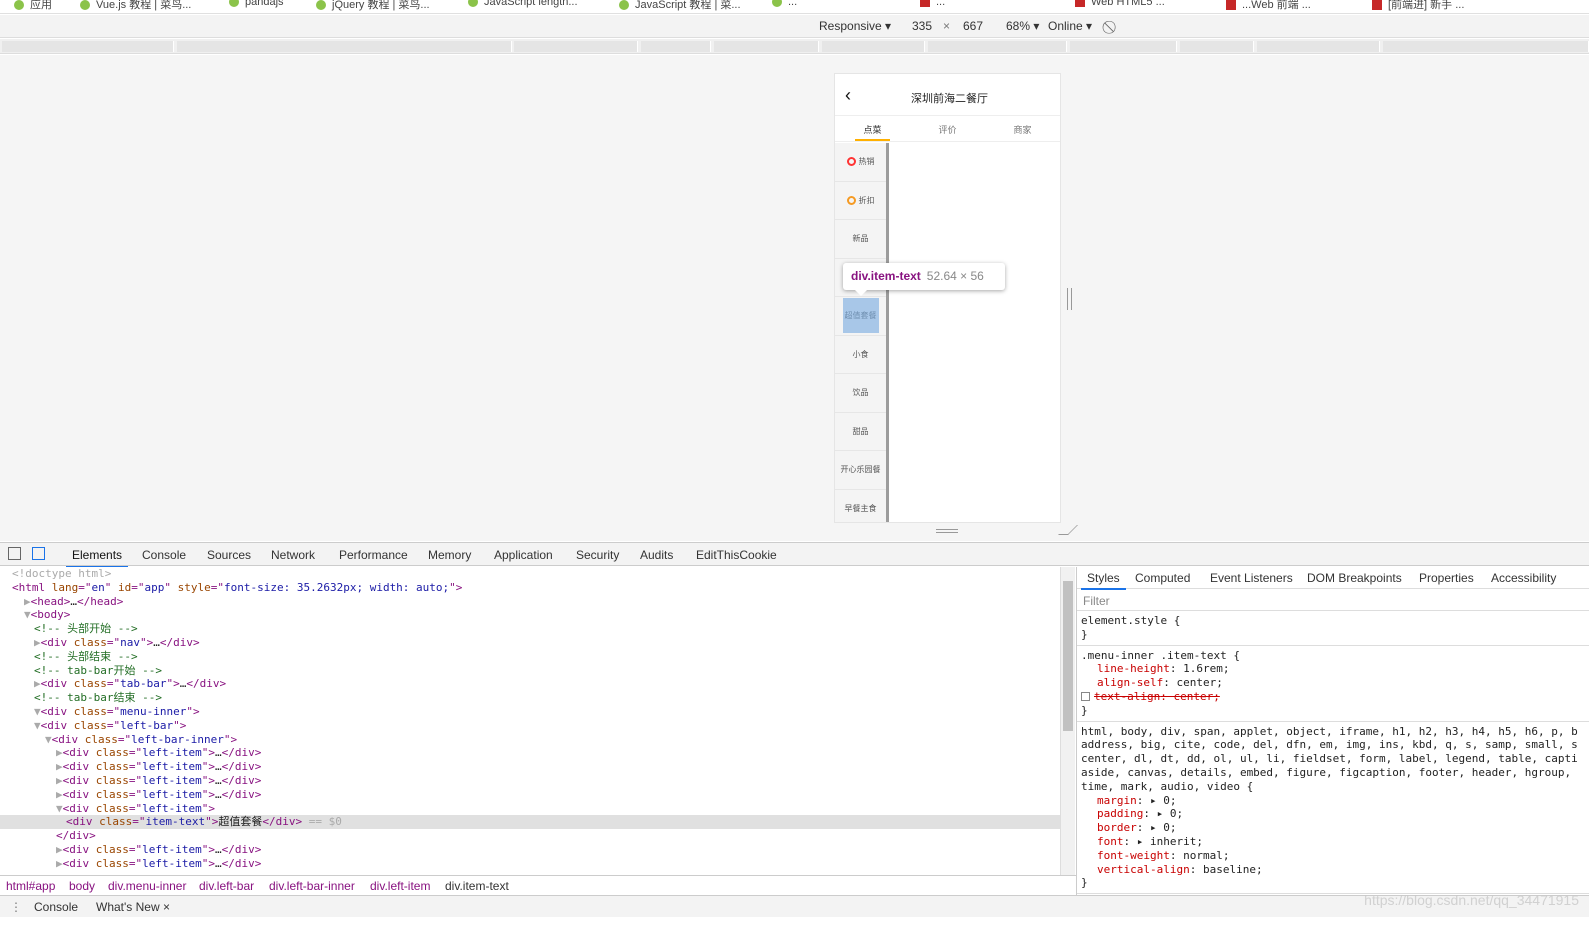 The height and width of the screenshot is (929, 1589). Describe the element at coordinates (1070, 26) in the screenshot. I see `throttle-select: Online ▾` at that location.